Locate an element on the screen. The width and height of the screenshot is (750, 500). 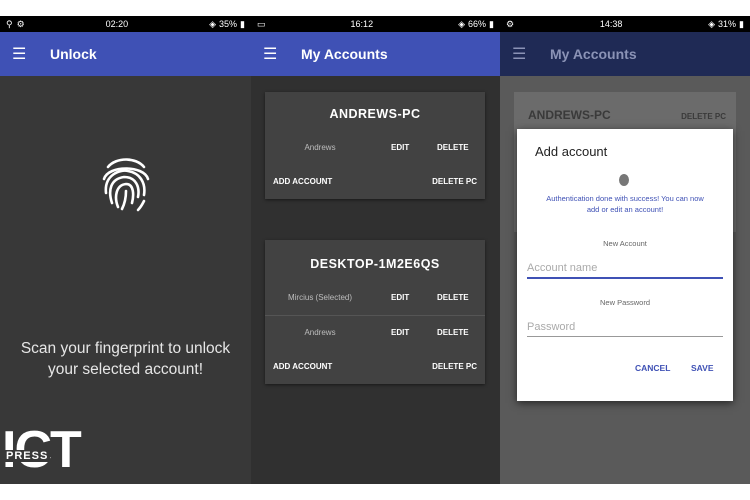
account-row: Mircius (Selected) EDIT DELETE is located at coordinates (375, 298).